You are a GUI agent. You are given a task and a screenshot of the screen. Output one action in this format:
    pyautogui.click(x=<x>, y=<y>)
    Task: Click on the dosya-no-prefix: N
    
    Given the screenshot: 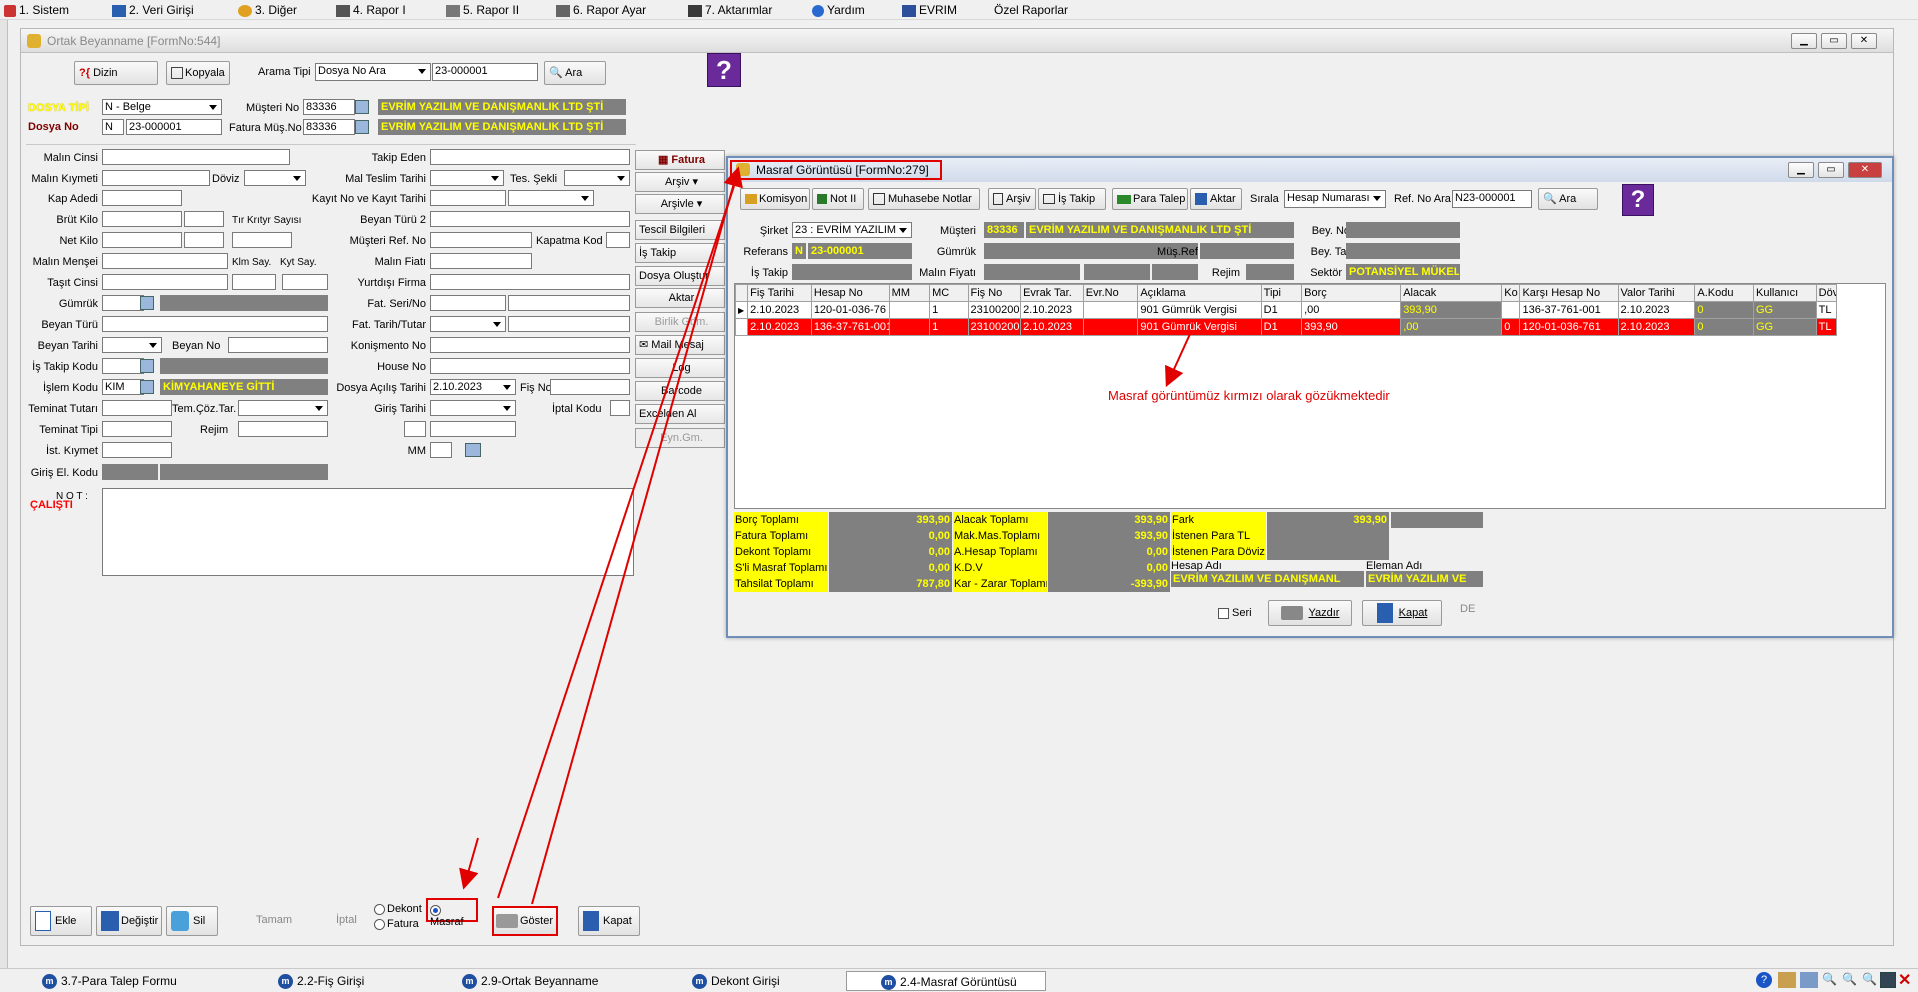 What is the action you would take?
    pyautogui.click(x=113, y=127)
    